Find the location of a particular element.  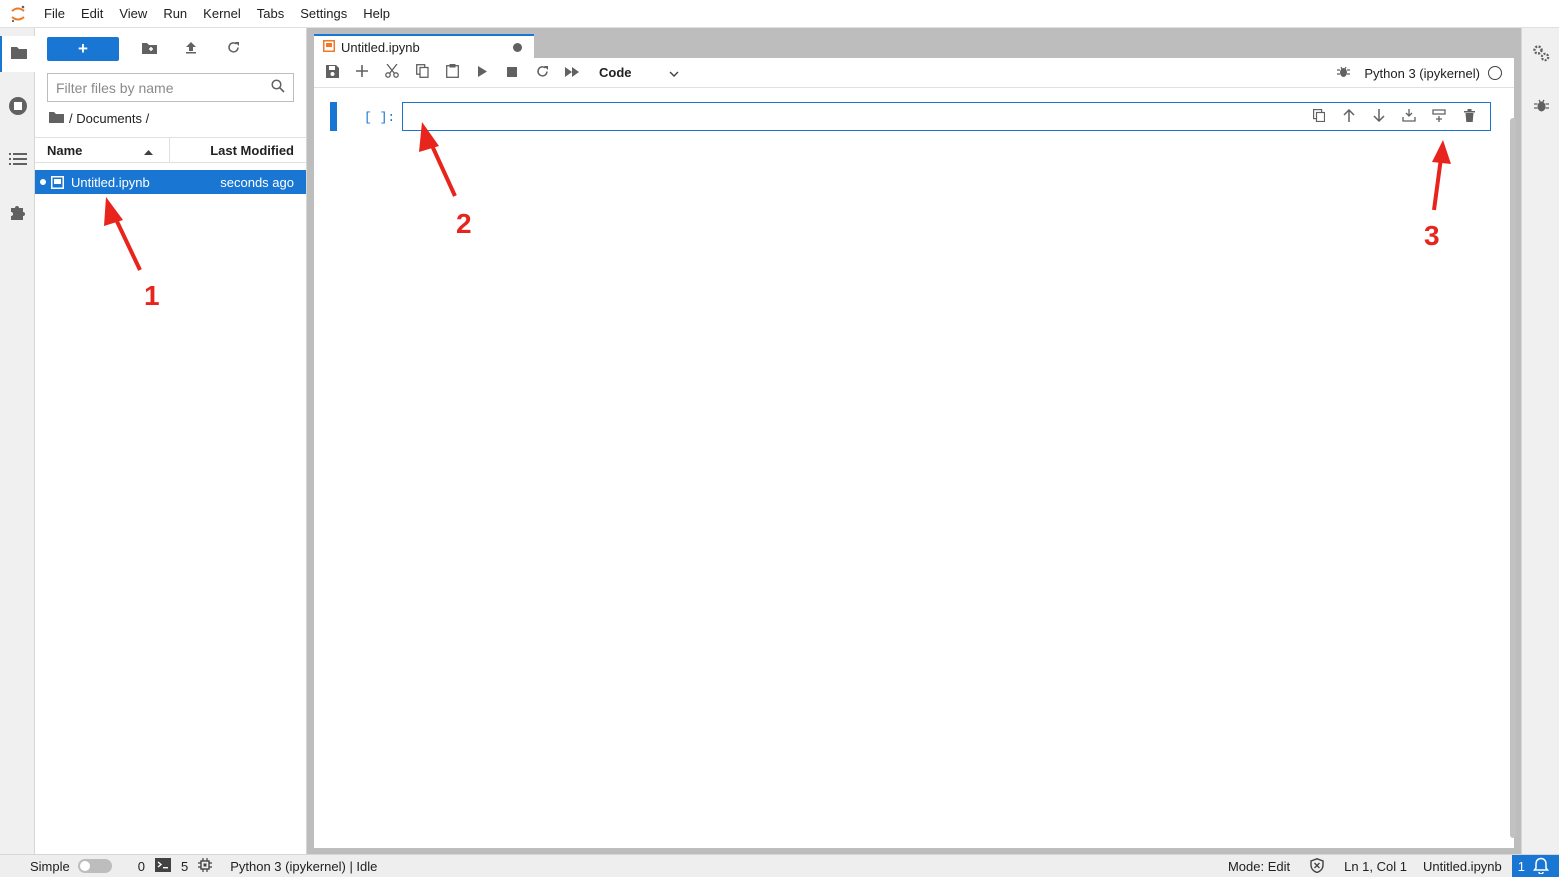

insert-cell-above-button is located at coordinates (1409, 117).